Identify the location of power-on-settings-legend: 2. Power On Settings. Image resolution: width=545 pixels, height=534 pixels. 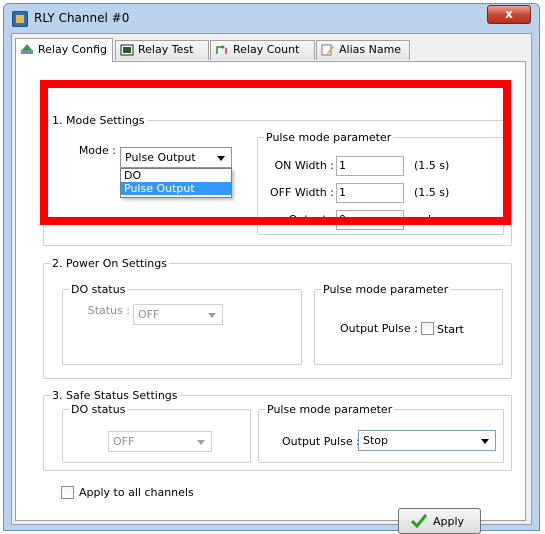
(109, 263).